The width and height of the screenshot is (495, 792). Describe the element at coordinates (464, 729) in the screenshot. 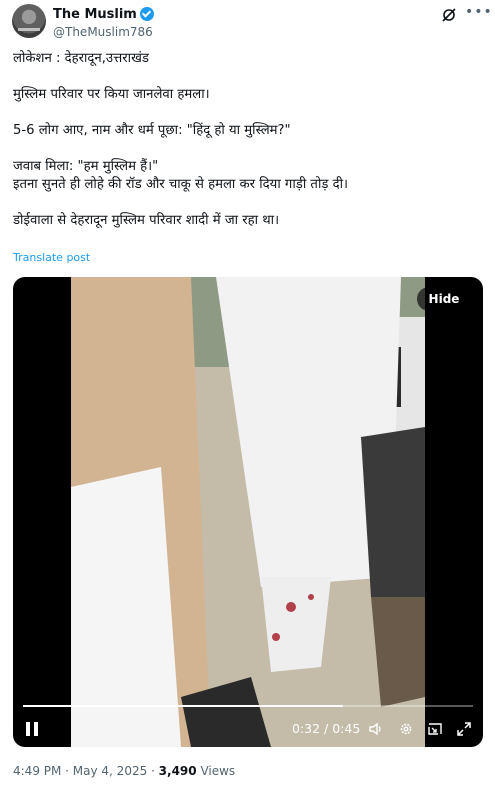

I see `fullscreen-icon` at that location.